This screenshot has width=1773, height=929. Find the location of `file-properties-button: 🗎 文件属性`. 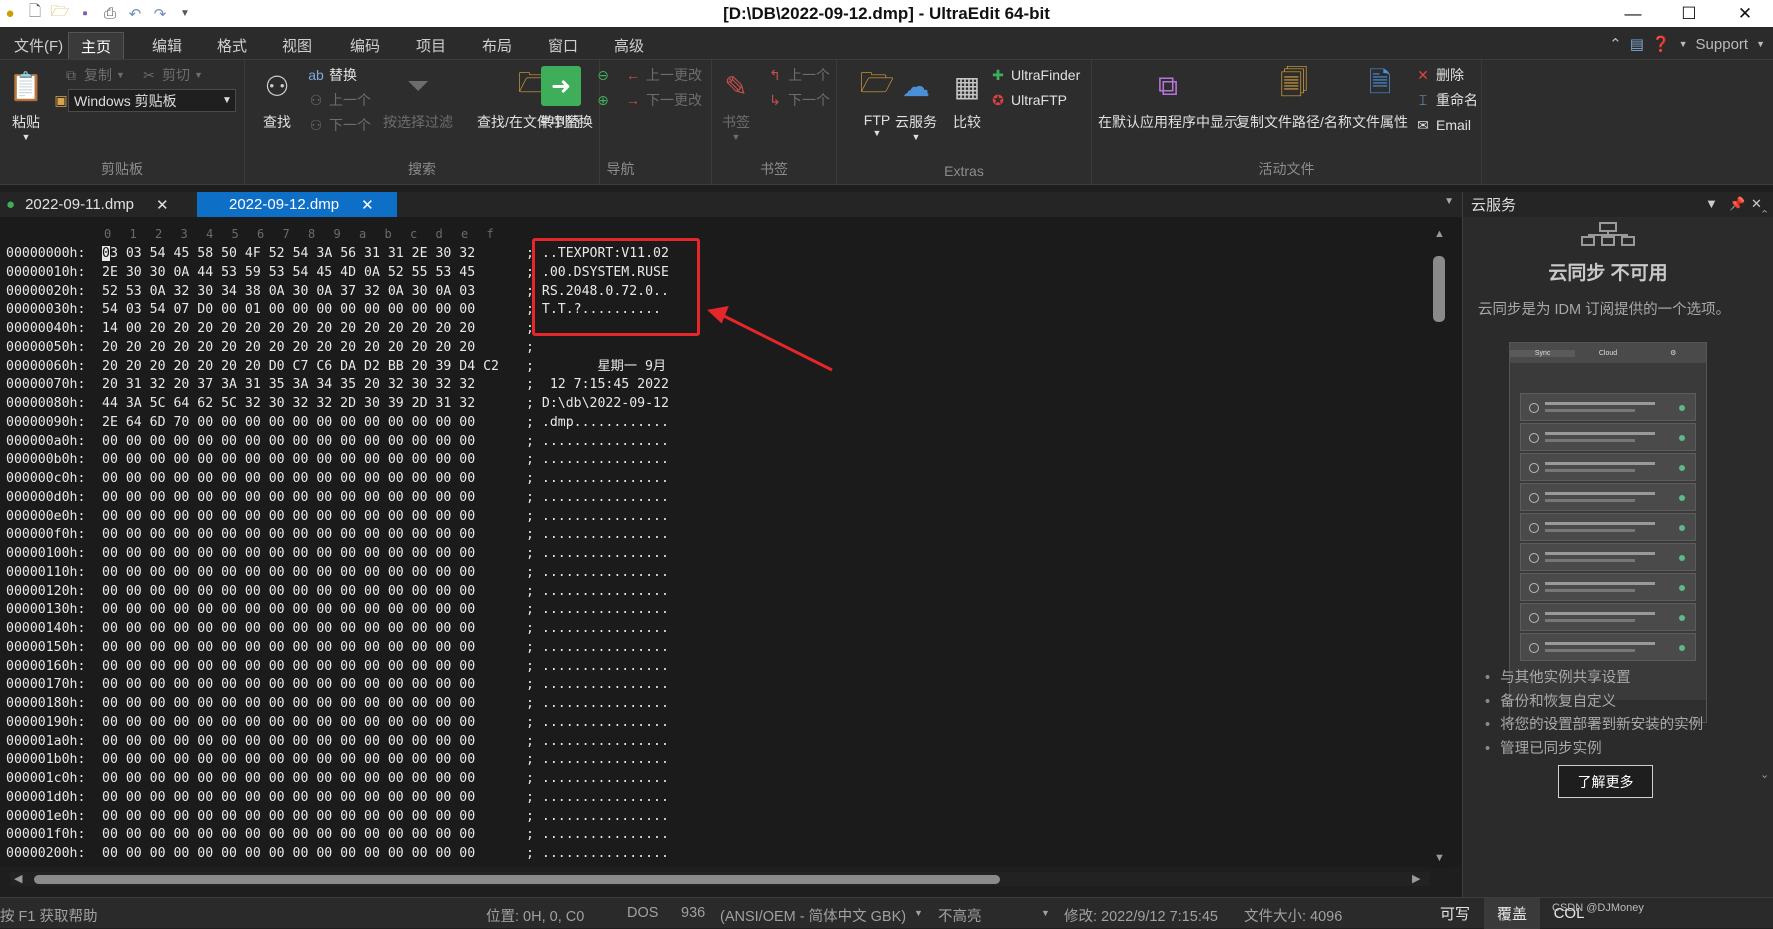

file-properties-button: 🗎 文件属性 is located at coordinates (1380, 99).